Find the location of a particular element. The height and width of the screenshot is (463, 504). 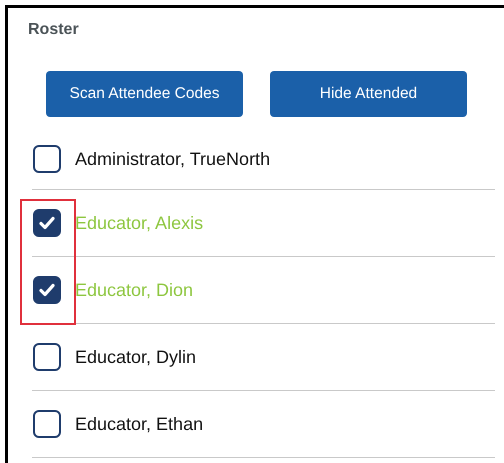

scan-button: Scan Attendee Codes is located at coordinates (144, 94).